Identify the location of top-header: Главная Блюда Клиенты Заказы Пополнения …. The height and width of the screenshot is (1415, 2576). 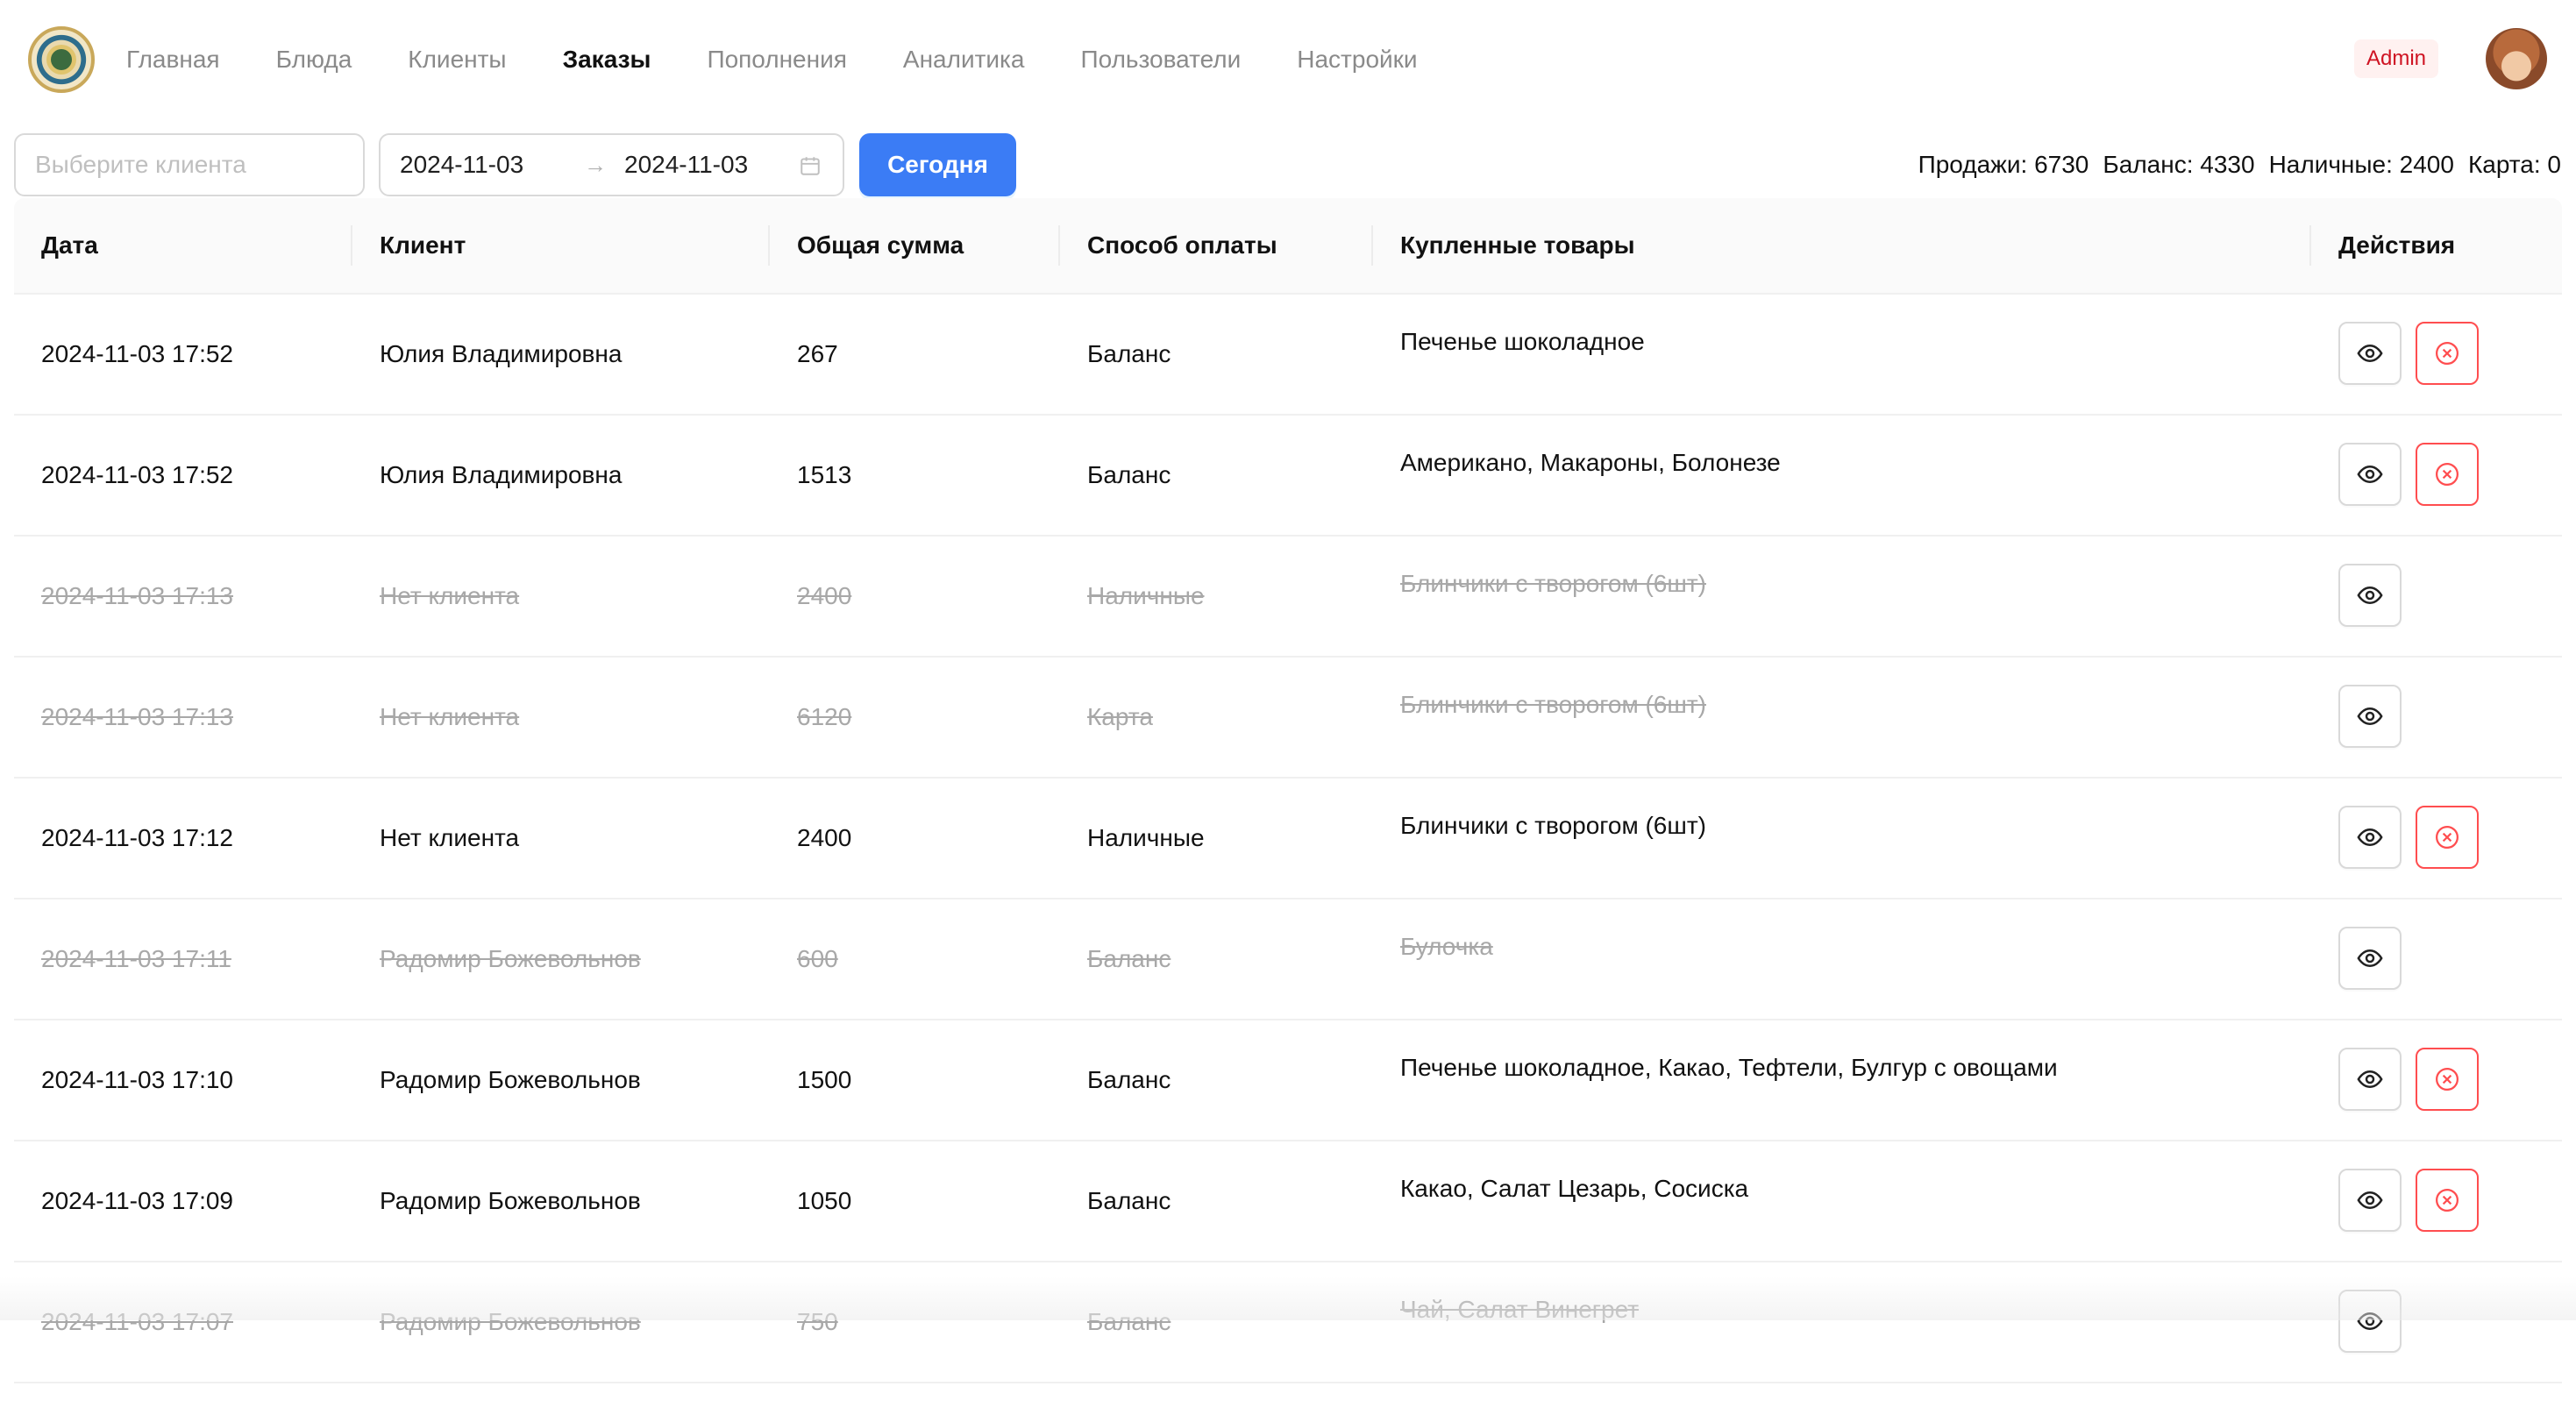
(1288, 59).